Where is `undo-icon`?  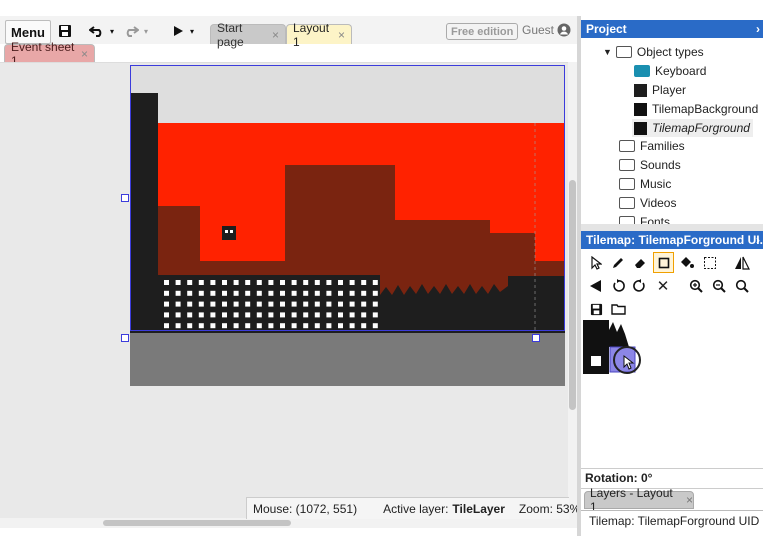 undo-icon is located at coordinates (97, 31).